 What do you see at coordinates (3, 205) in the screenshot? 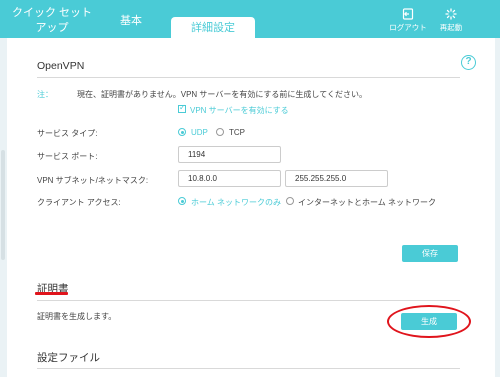
I see `scrollbar` at bounding box center [3, 205].